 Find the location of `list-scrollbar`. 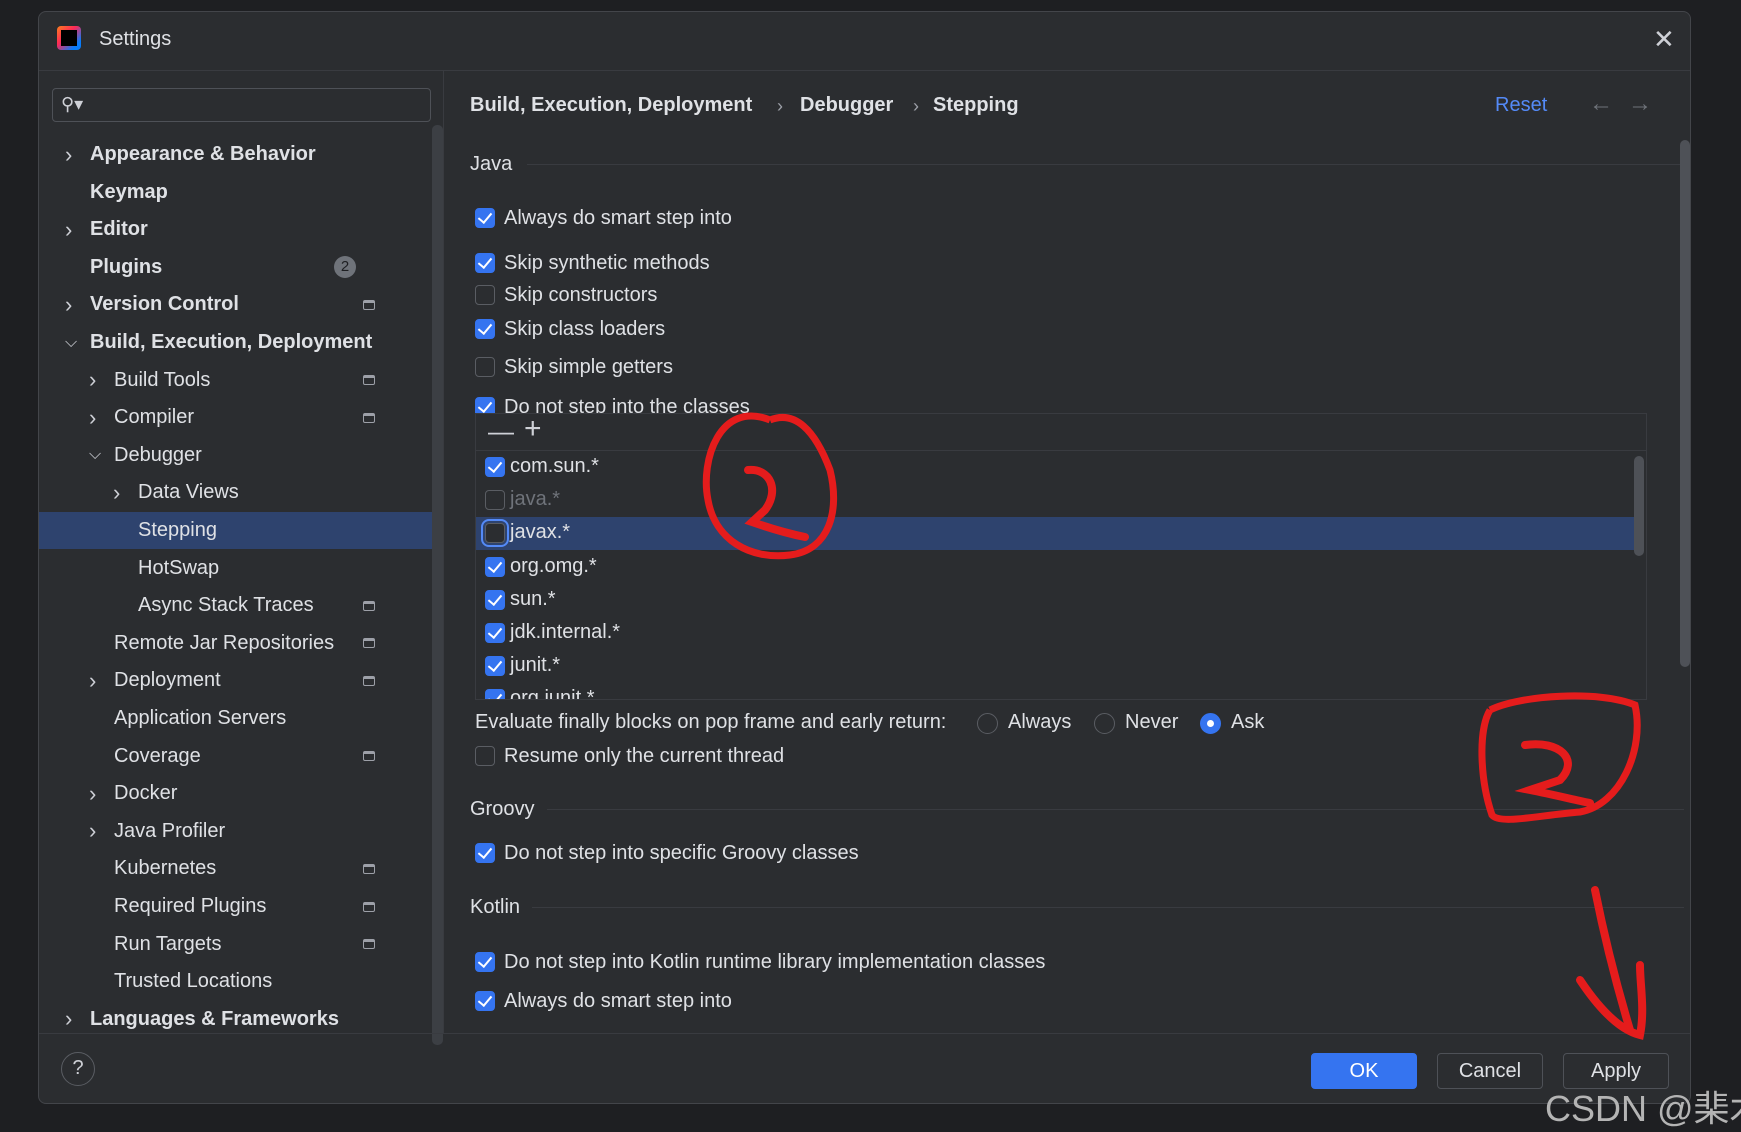

list-scrollbar is located at coordinates (1639, 506).